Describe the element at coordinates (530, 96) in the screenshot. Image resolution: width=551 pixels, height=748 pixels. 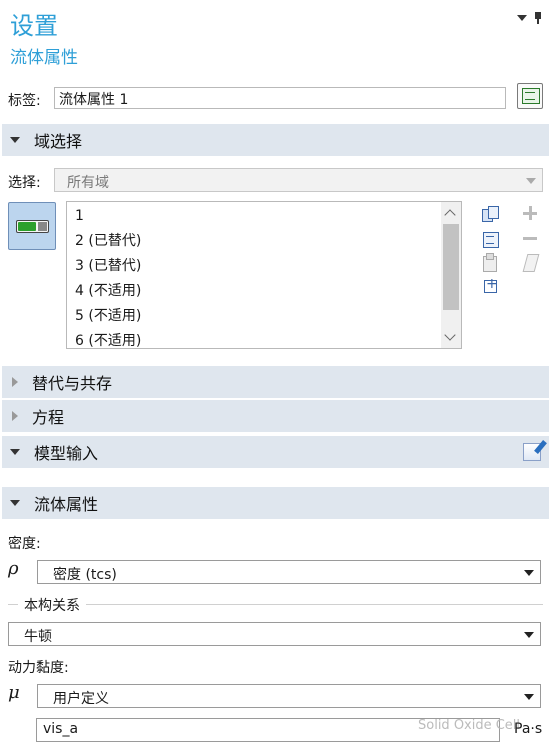
I see `comment-button` at that location.